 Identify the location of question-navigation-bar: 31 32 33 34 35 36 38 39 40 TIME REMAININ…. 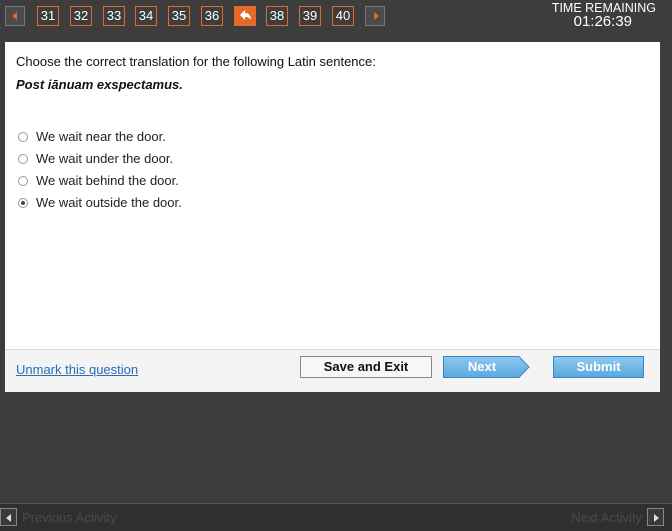
(336, 17).